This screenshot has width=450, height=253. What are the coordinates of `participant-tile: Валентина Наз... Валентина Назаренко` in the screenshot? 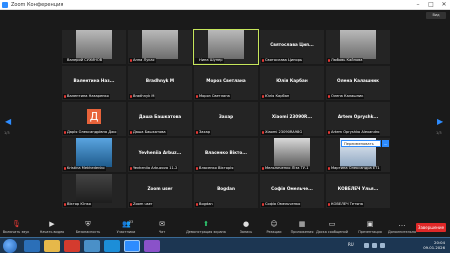 It's located at (94, 83).